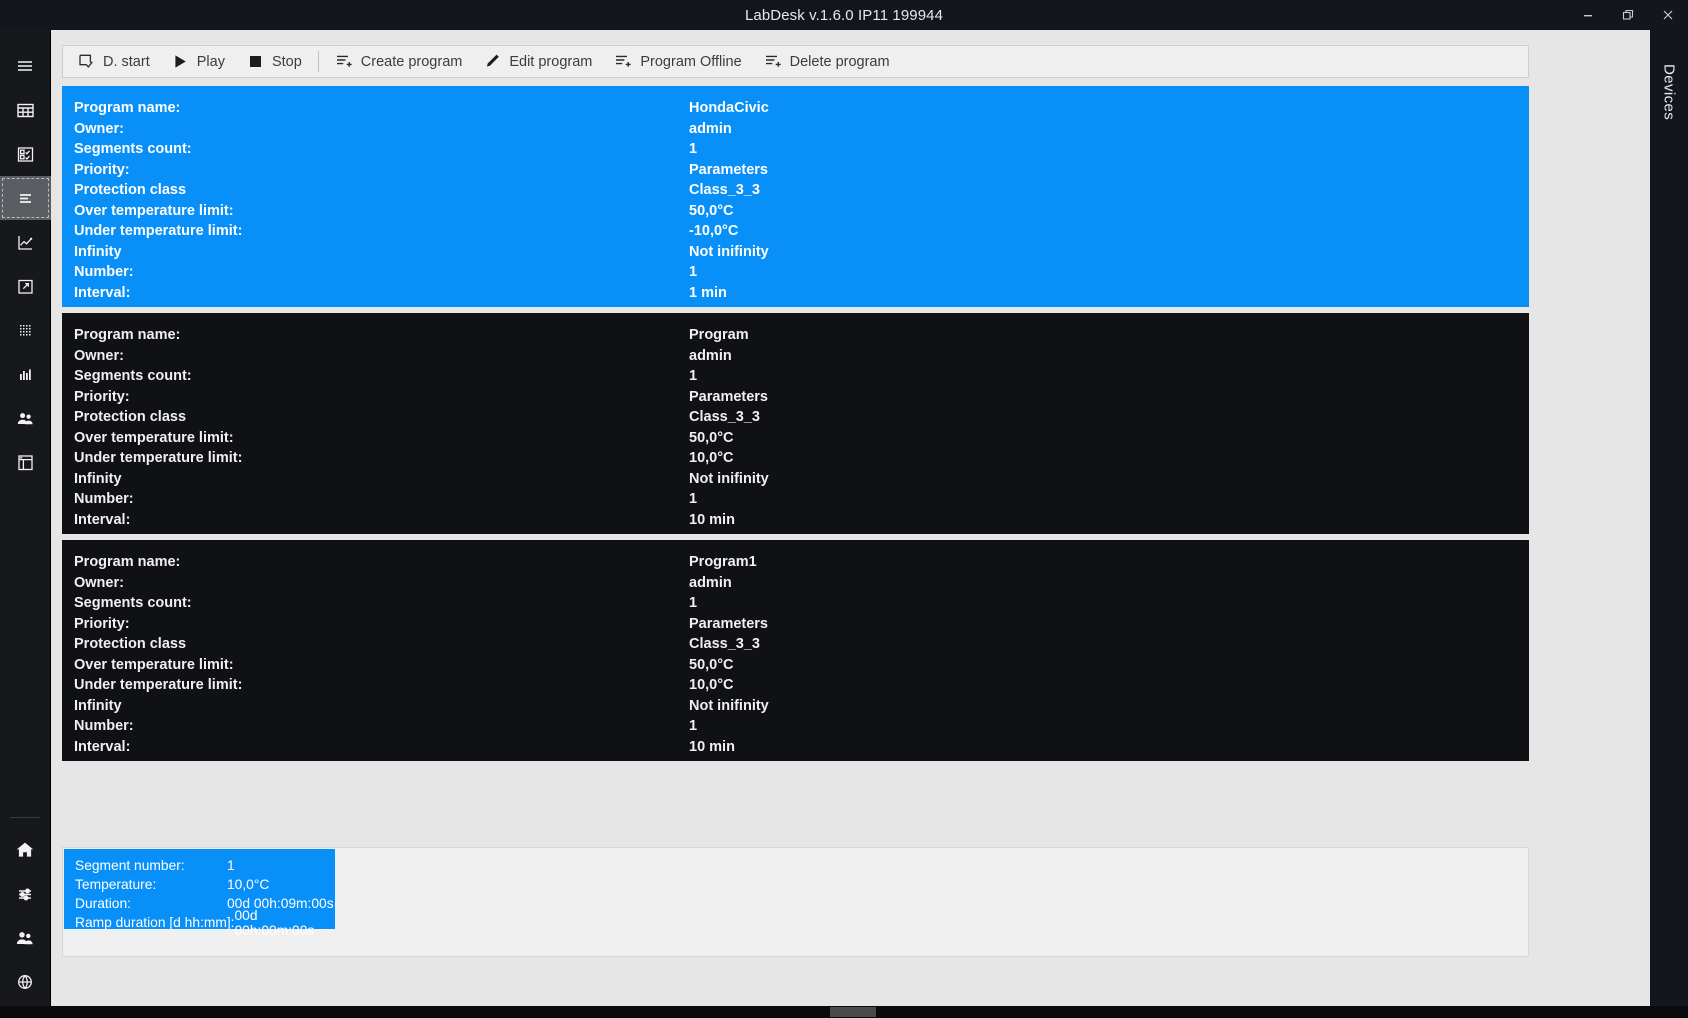  What do you see at coordinates (127, 562) in the screenshot?
I see `label-program-name: Program name:` at bounding box center [127, 562].